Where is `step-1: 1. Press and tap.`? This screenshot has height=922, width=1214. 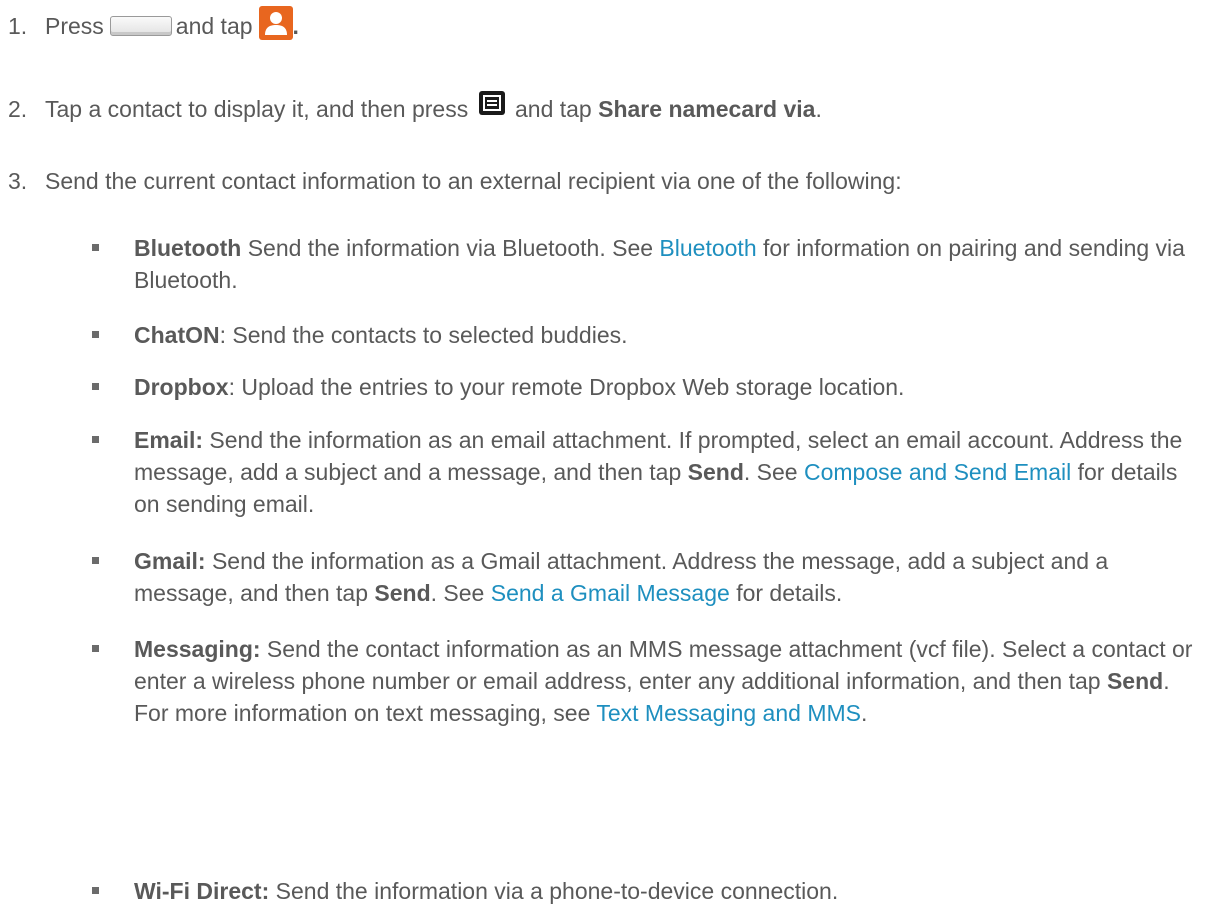
step-1: 1. Press and tap. is located at coordinates (603, 24).